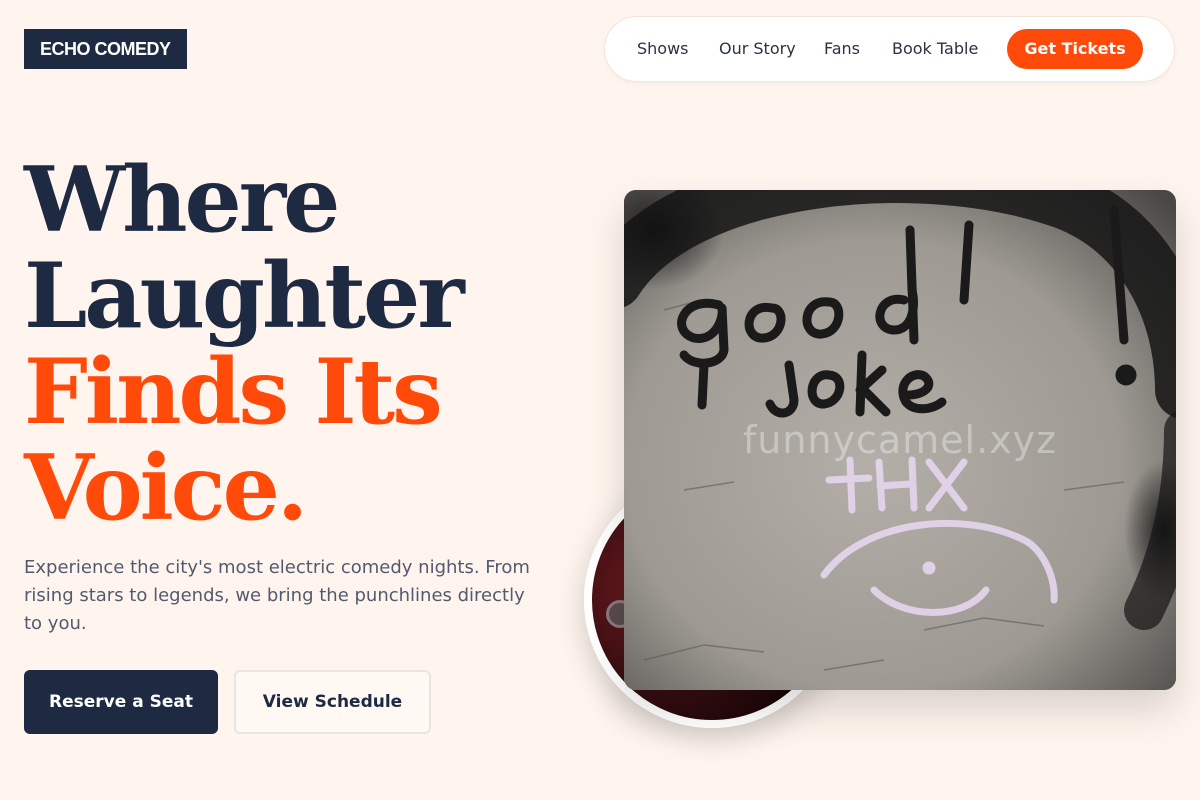 This screenshot has width=1200, height=800. Describe the element at coordinates (182, 200) in the screenshot. I see `hero-title-line: Where` at that location.